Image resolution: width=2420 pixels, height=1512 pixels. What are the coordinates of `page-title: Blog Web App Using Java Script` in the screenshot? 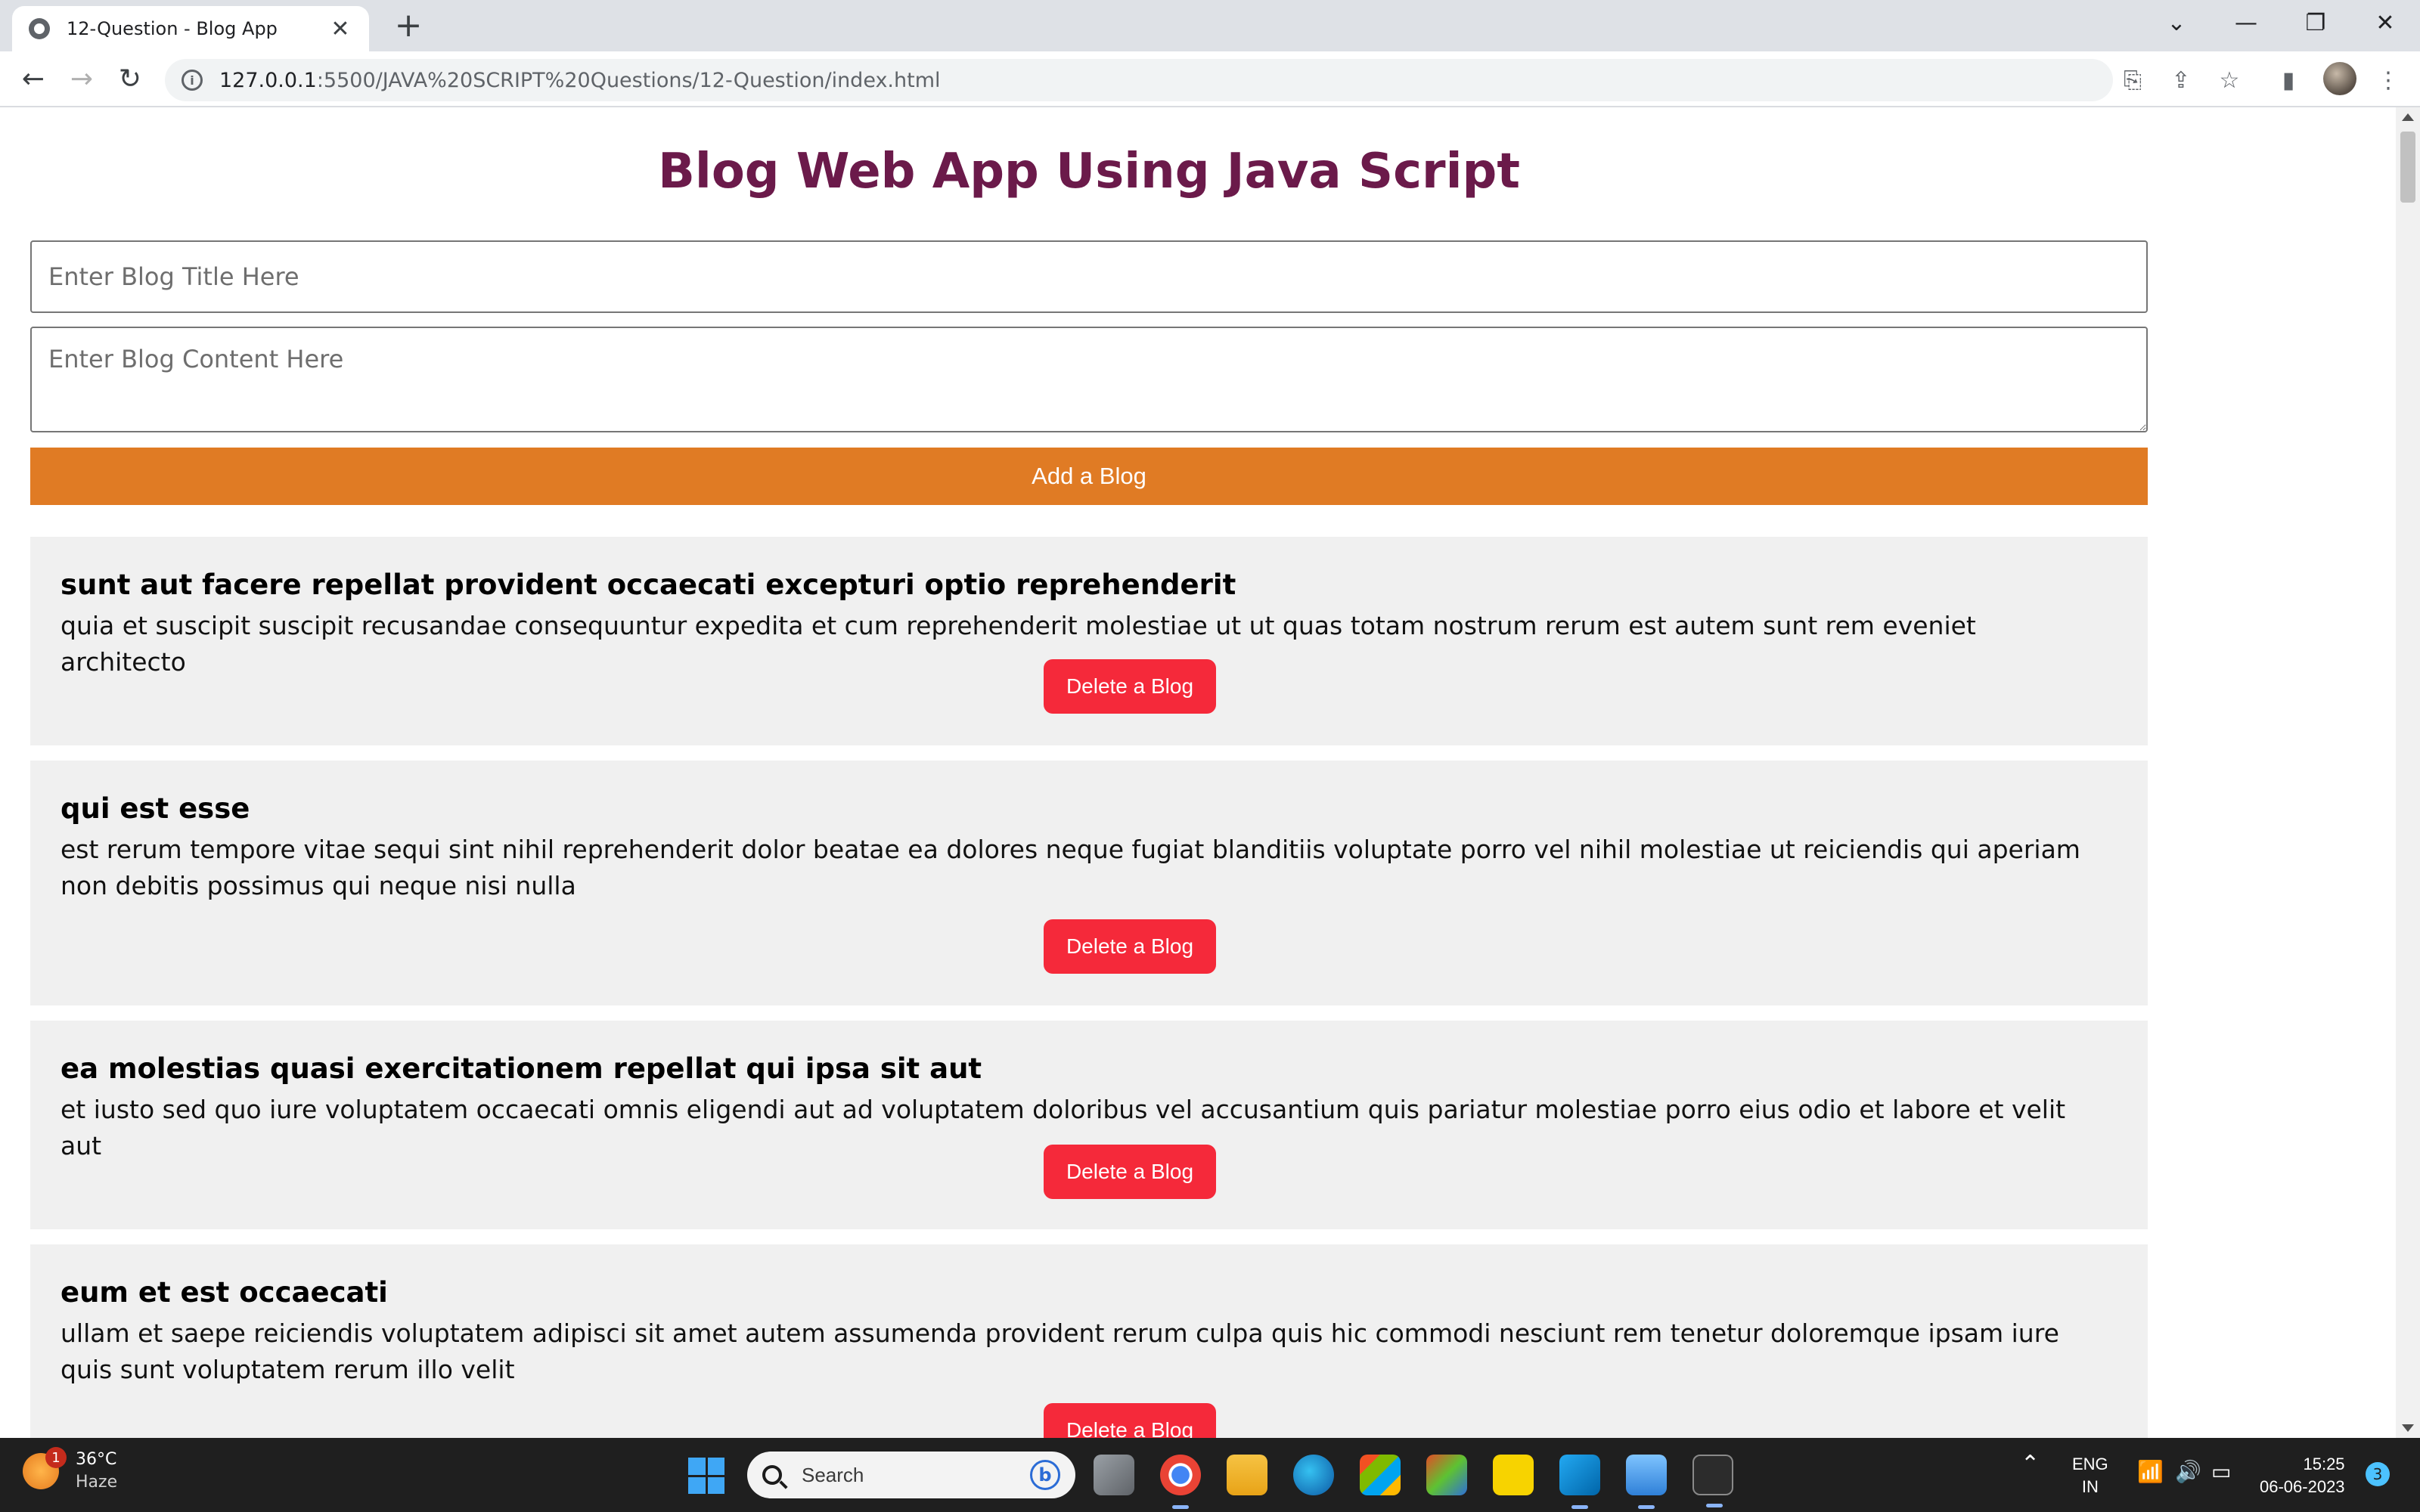 It's located at (1089, 172).